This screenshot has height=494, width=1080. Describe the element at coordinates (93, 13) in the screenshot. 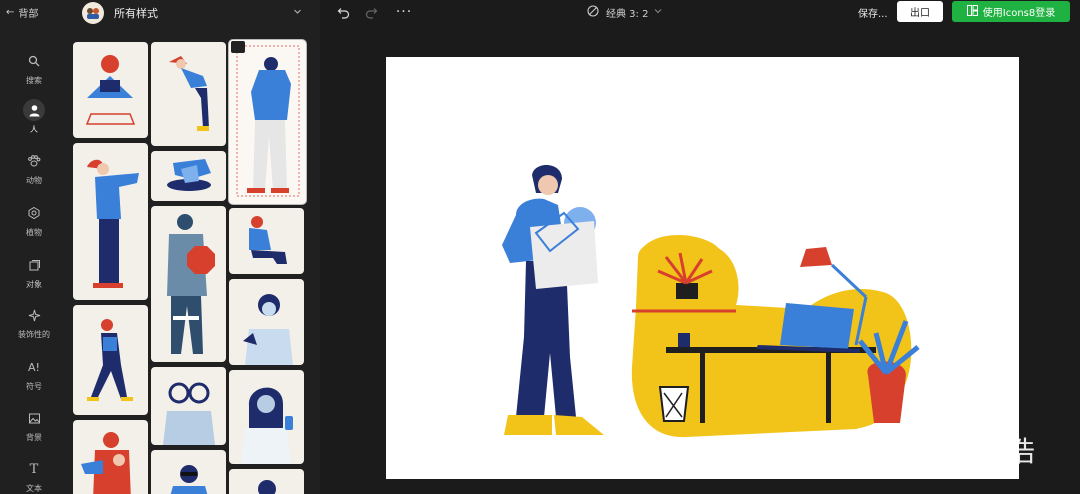

I see `style-avatar-icon` at that location.